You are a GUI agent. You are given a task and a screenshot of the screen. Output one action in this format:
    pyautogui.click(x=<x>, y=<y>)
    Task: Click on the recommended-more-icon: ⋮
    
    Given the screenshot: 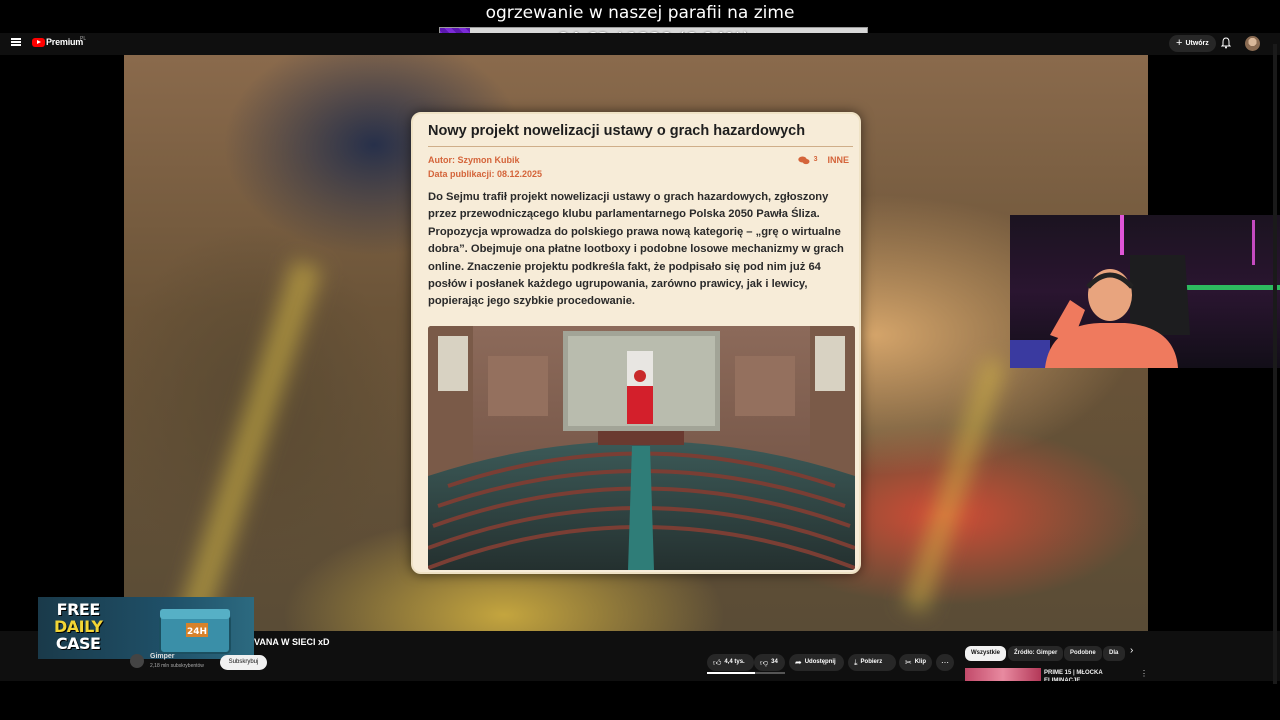 What is the action you would take?
    pyautogui.click(x=1144, y=673)
    